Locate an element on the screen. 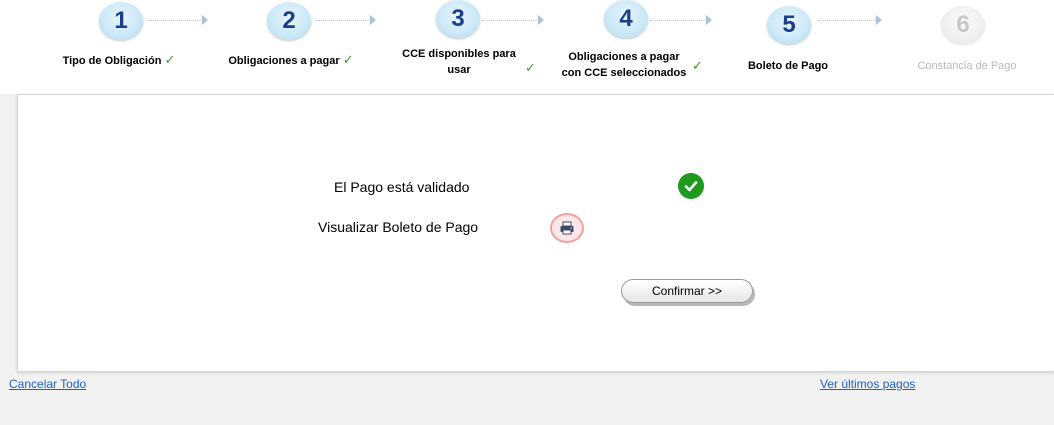 The image size is (1054, 425). step-label-text: Tipo de Obligación is located at coordinates (112, 61).